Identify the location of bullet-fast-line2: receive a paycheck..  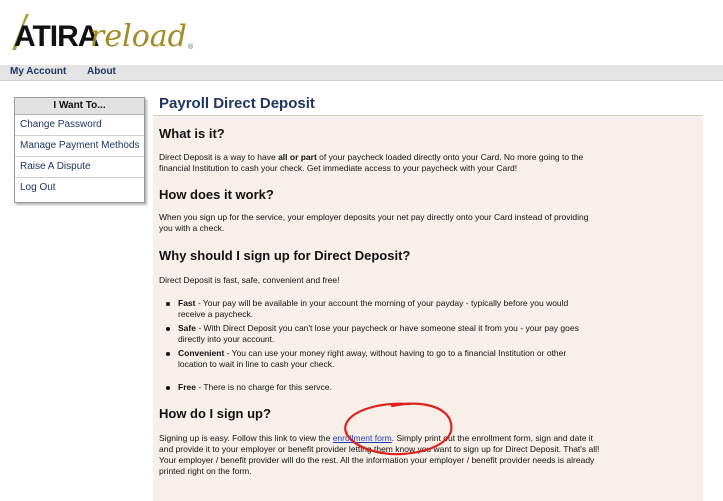
(216, 314).